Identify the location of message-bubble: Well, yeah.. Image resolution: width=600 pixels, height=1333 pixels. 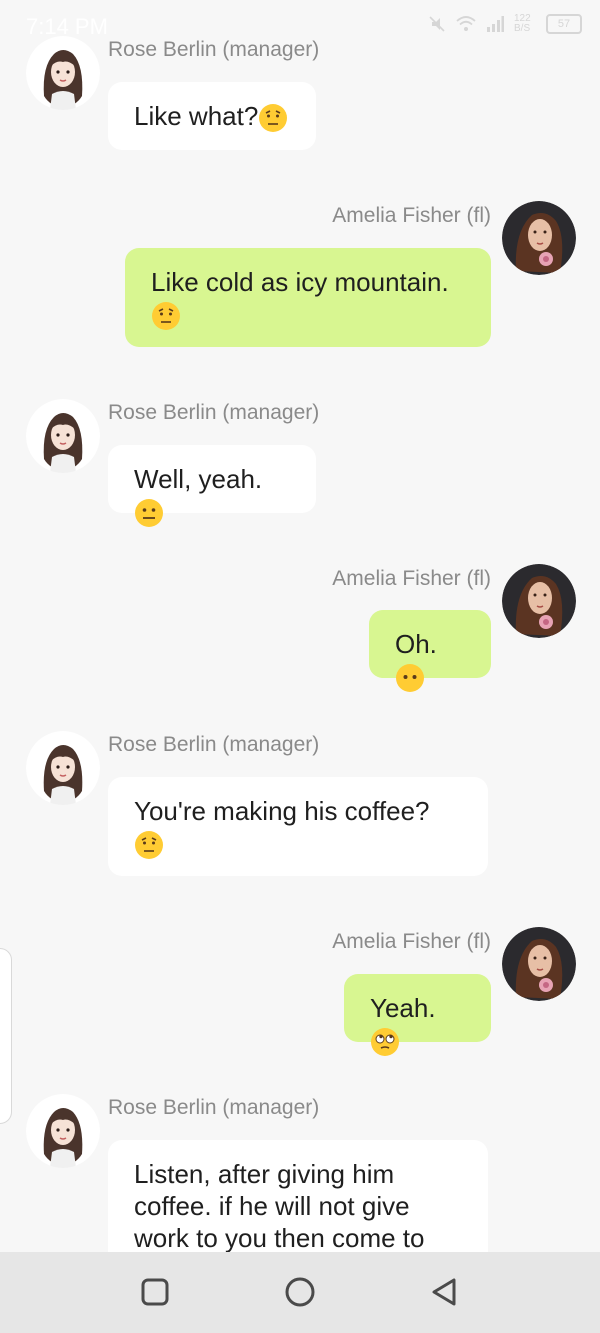
(212, 486).